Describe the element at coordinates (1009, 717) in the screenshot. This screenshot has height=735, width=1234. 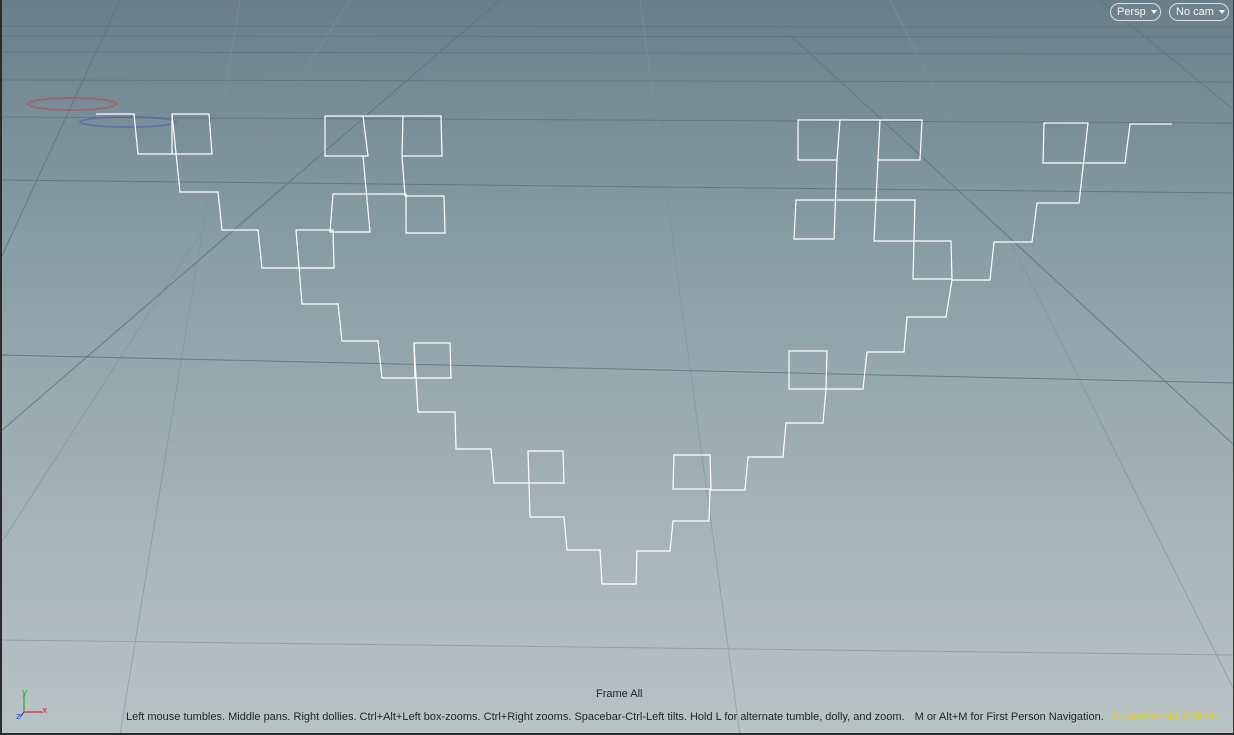
I see `status-nav-hint: M or Alt+M for First Person Navigation.` at that location.